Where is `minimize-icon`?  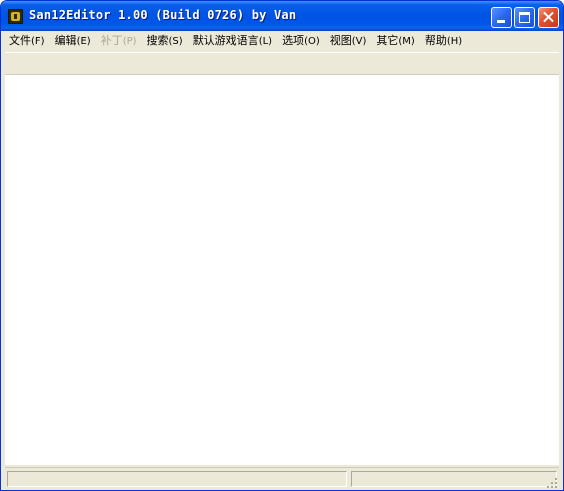
minimize-icon is located at coordinates (501, 21).